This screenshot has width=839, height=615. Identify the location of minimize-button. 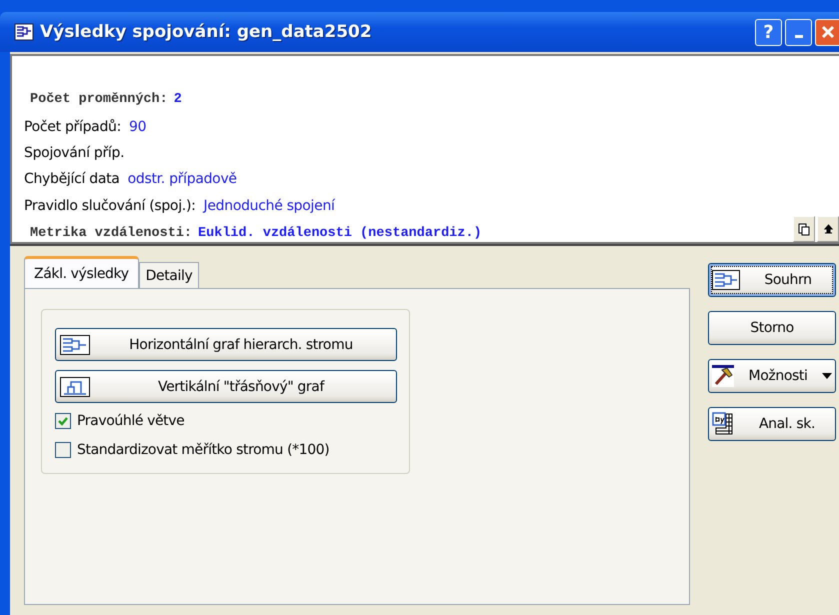
(798, 32).